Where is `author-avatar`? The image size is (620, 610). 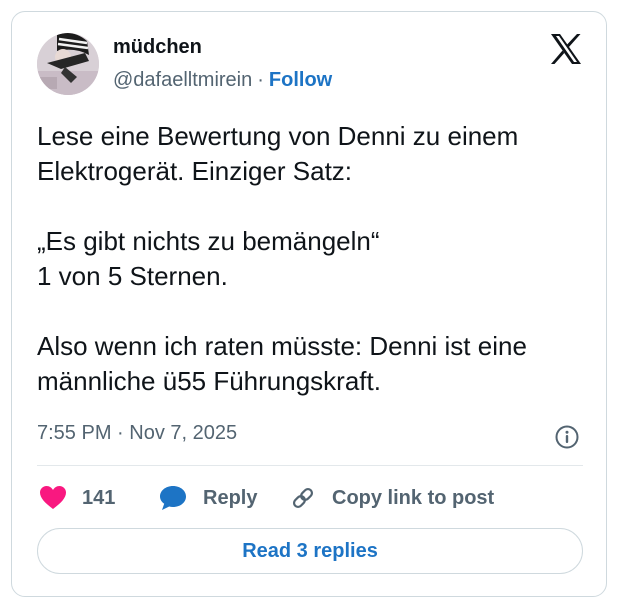
author-avatar is located at coordinates (68, 64).